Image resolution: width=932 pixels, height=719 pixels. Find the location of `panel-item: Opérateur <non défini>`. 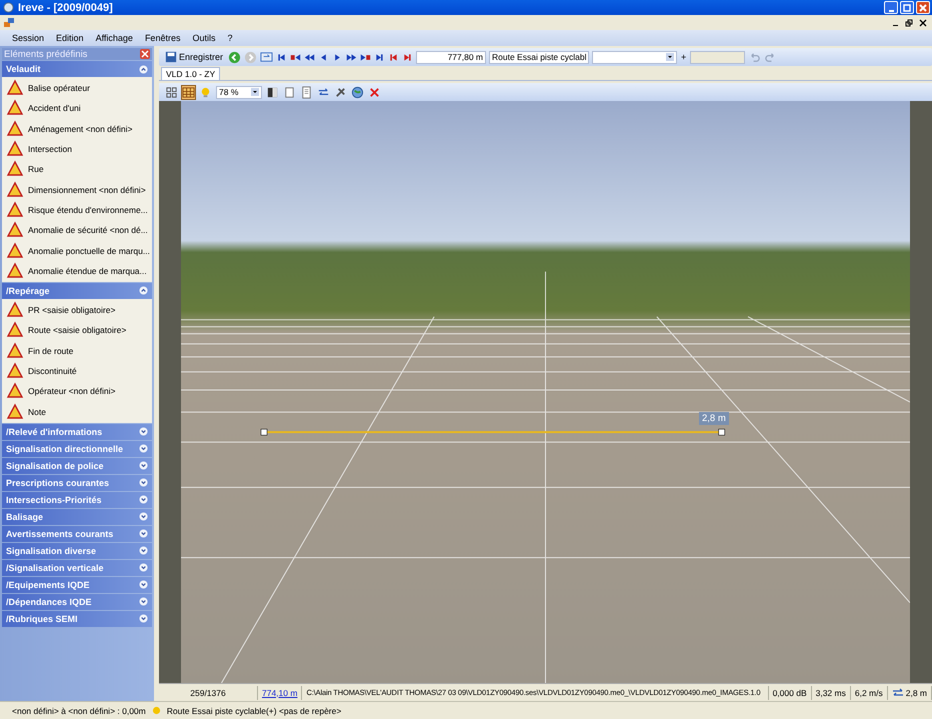

panel-item: Opérateur <non défini> is located at coordinates (77, 391).